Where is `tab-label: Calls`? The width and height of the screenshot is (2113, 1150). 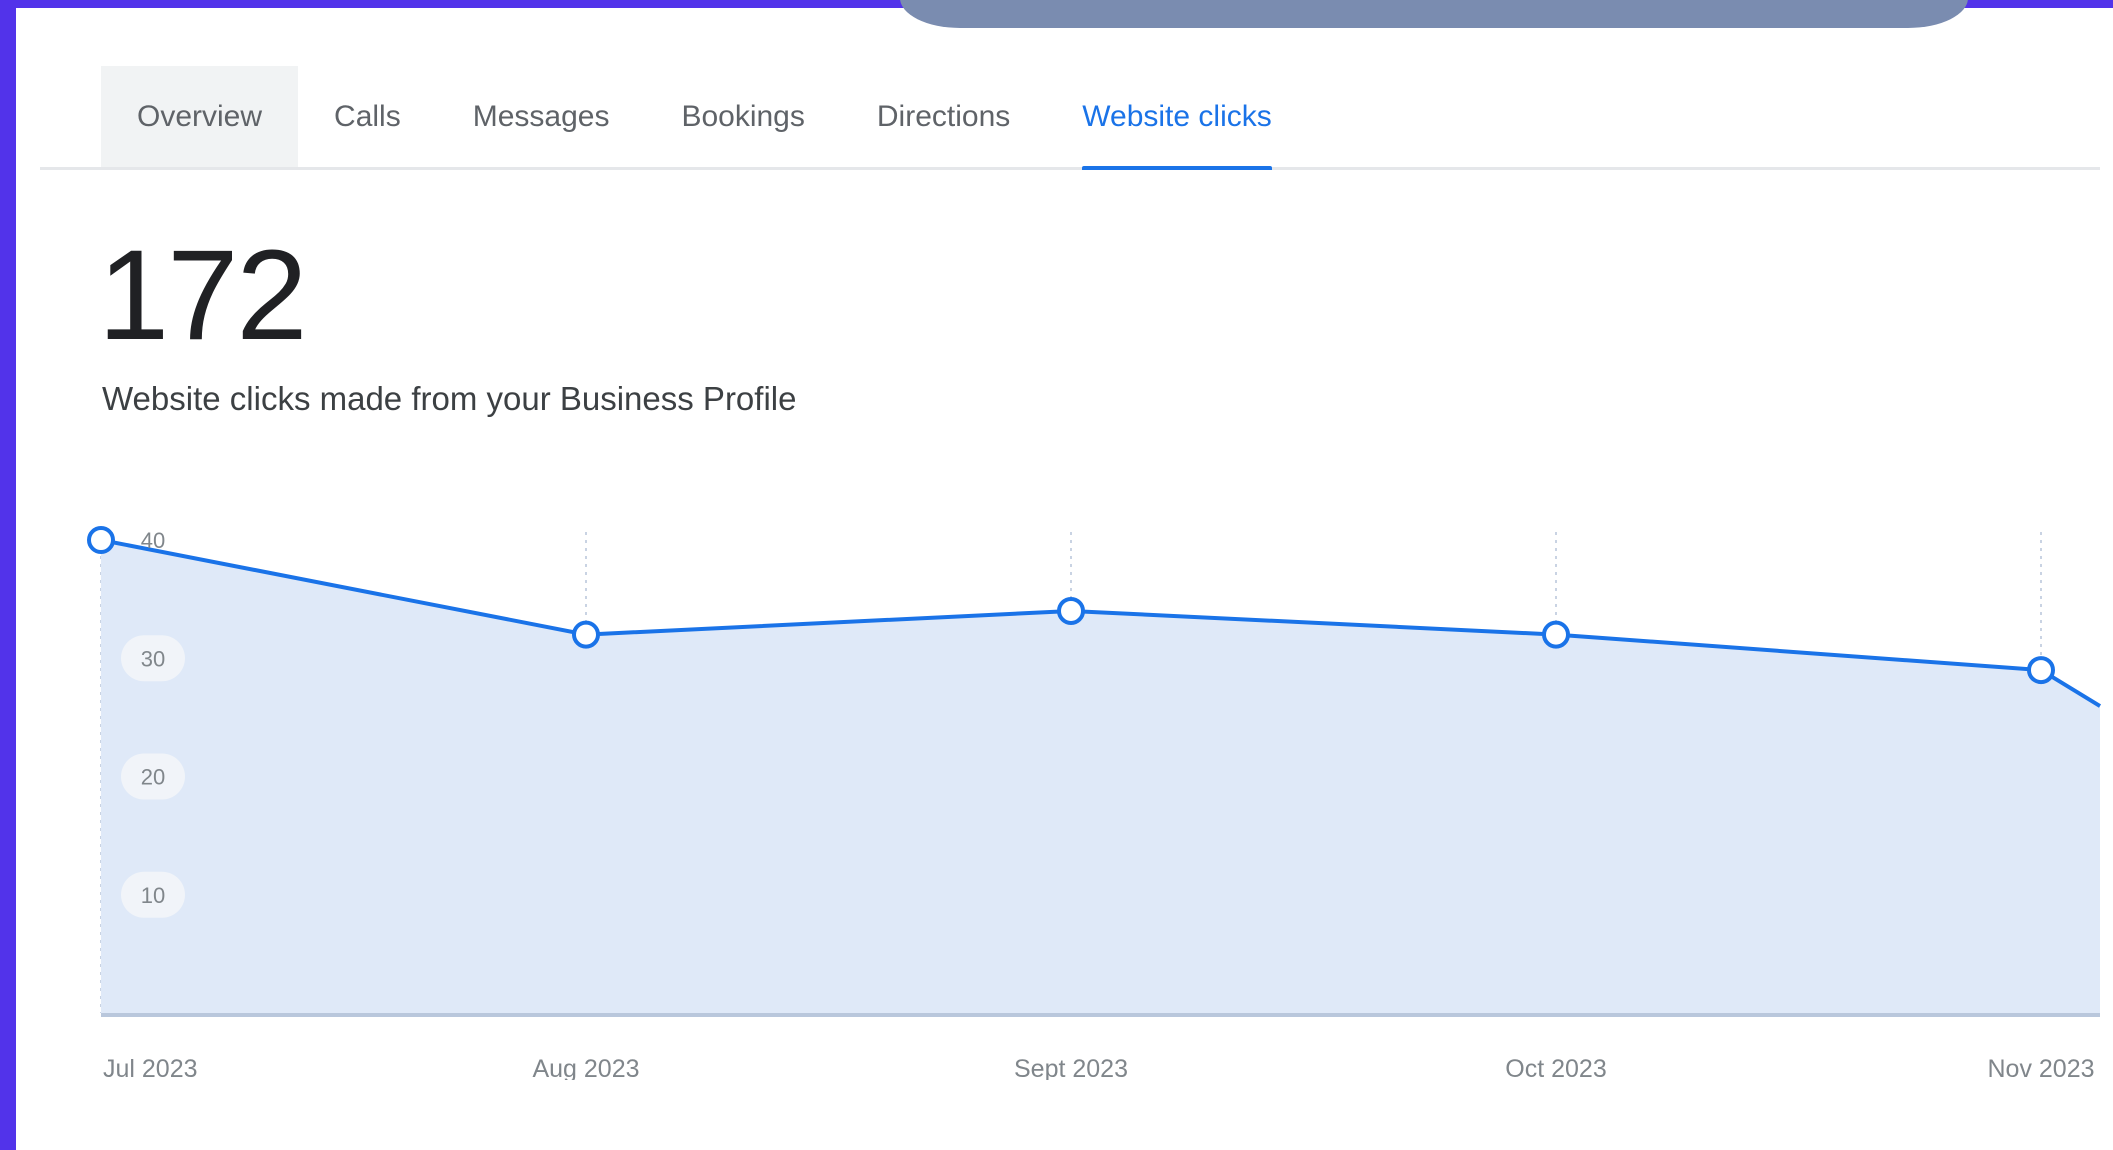
tab-label: Calls is located at coordinates (367, 116).